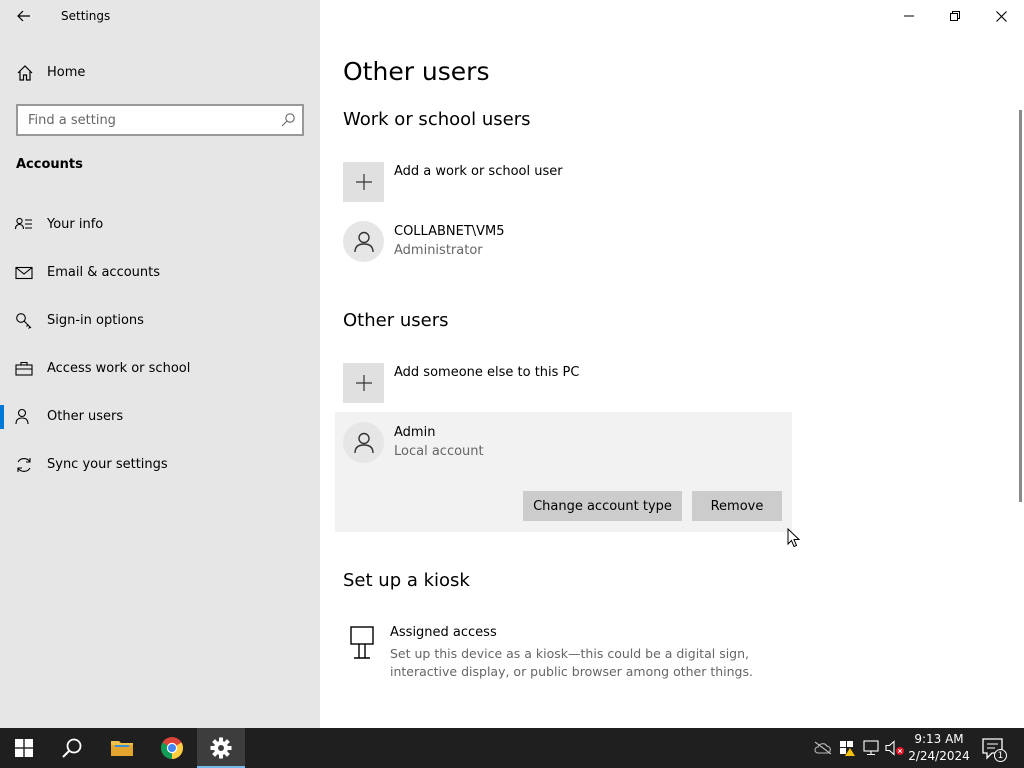 Image resolution: width=1024 pixels, height=768 pixels. What do you see at coordinates (362, 642) in the screenshot?
I see `kiosk-icon` at bounding box center [362, 642].